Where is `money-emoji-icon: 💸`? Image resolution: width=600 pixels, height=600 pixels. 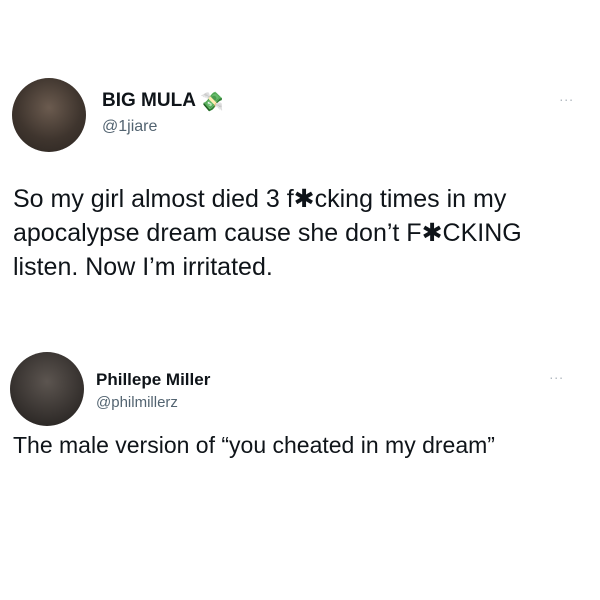
money-emoji-icon: 💸 is located at coordinates (211, 102).